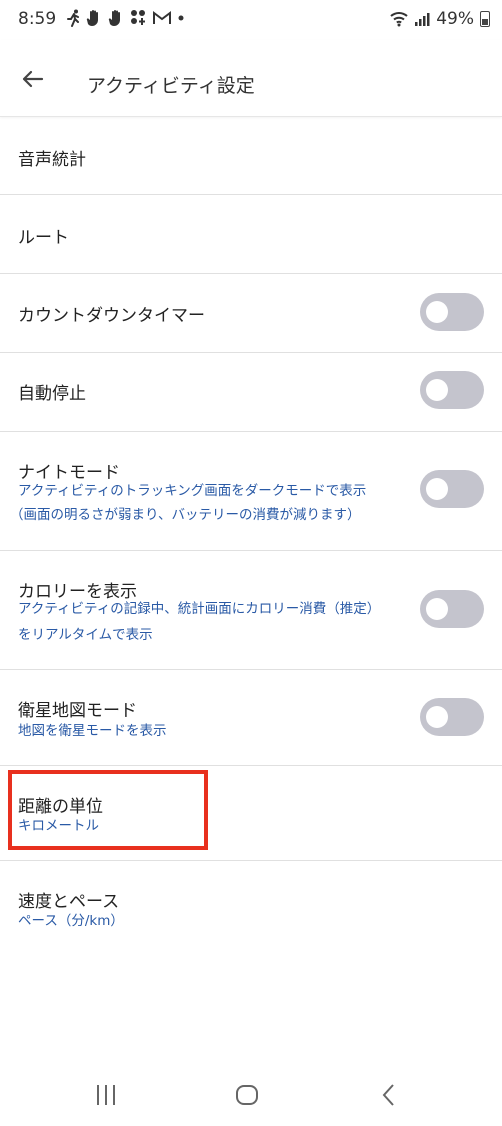 Image resolution: width=502 pixels, height=1126 pixels. I want to click on battery-icon, so click(485, 19).